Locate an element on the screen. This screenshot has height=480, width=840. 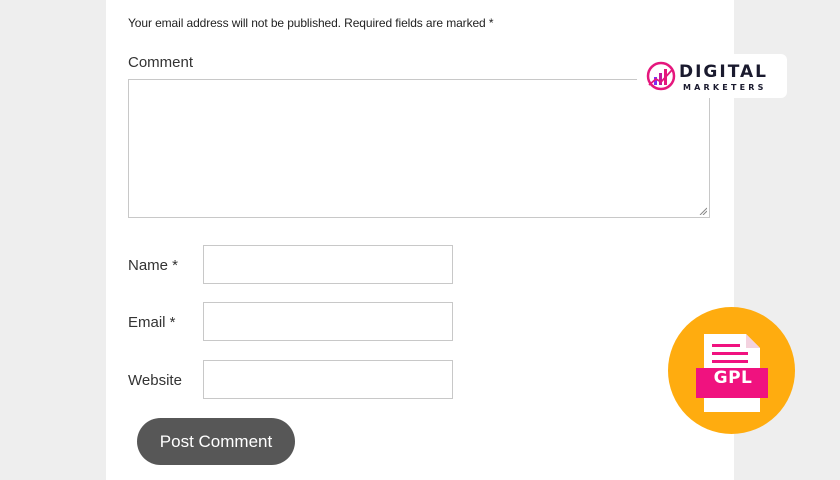
logo-wordmark-top: DIGITAL is located at coordinates (723, 72).